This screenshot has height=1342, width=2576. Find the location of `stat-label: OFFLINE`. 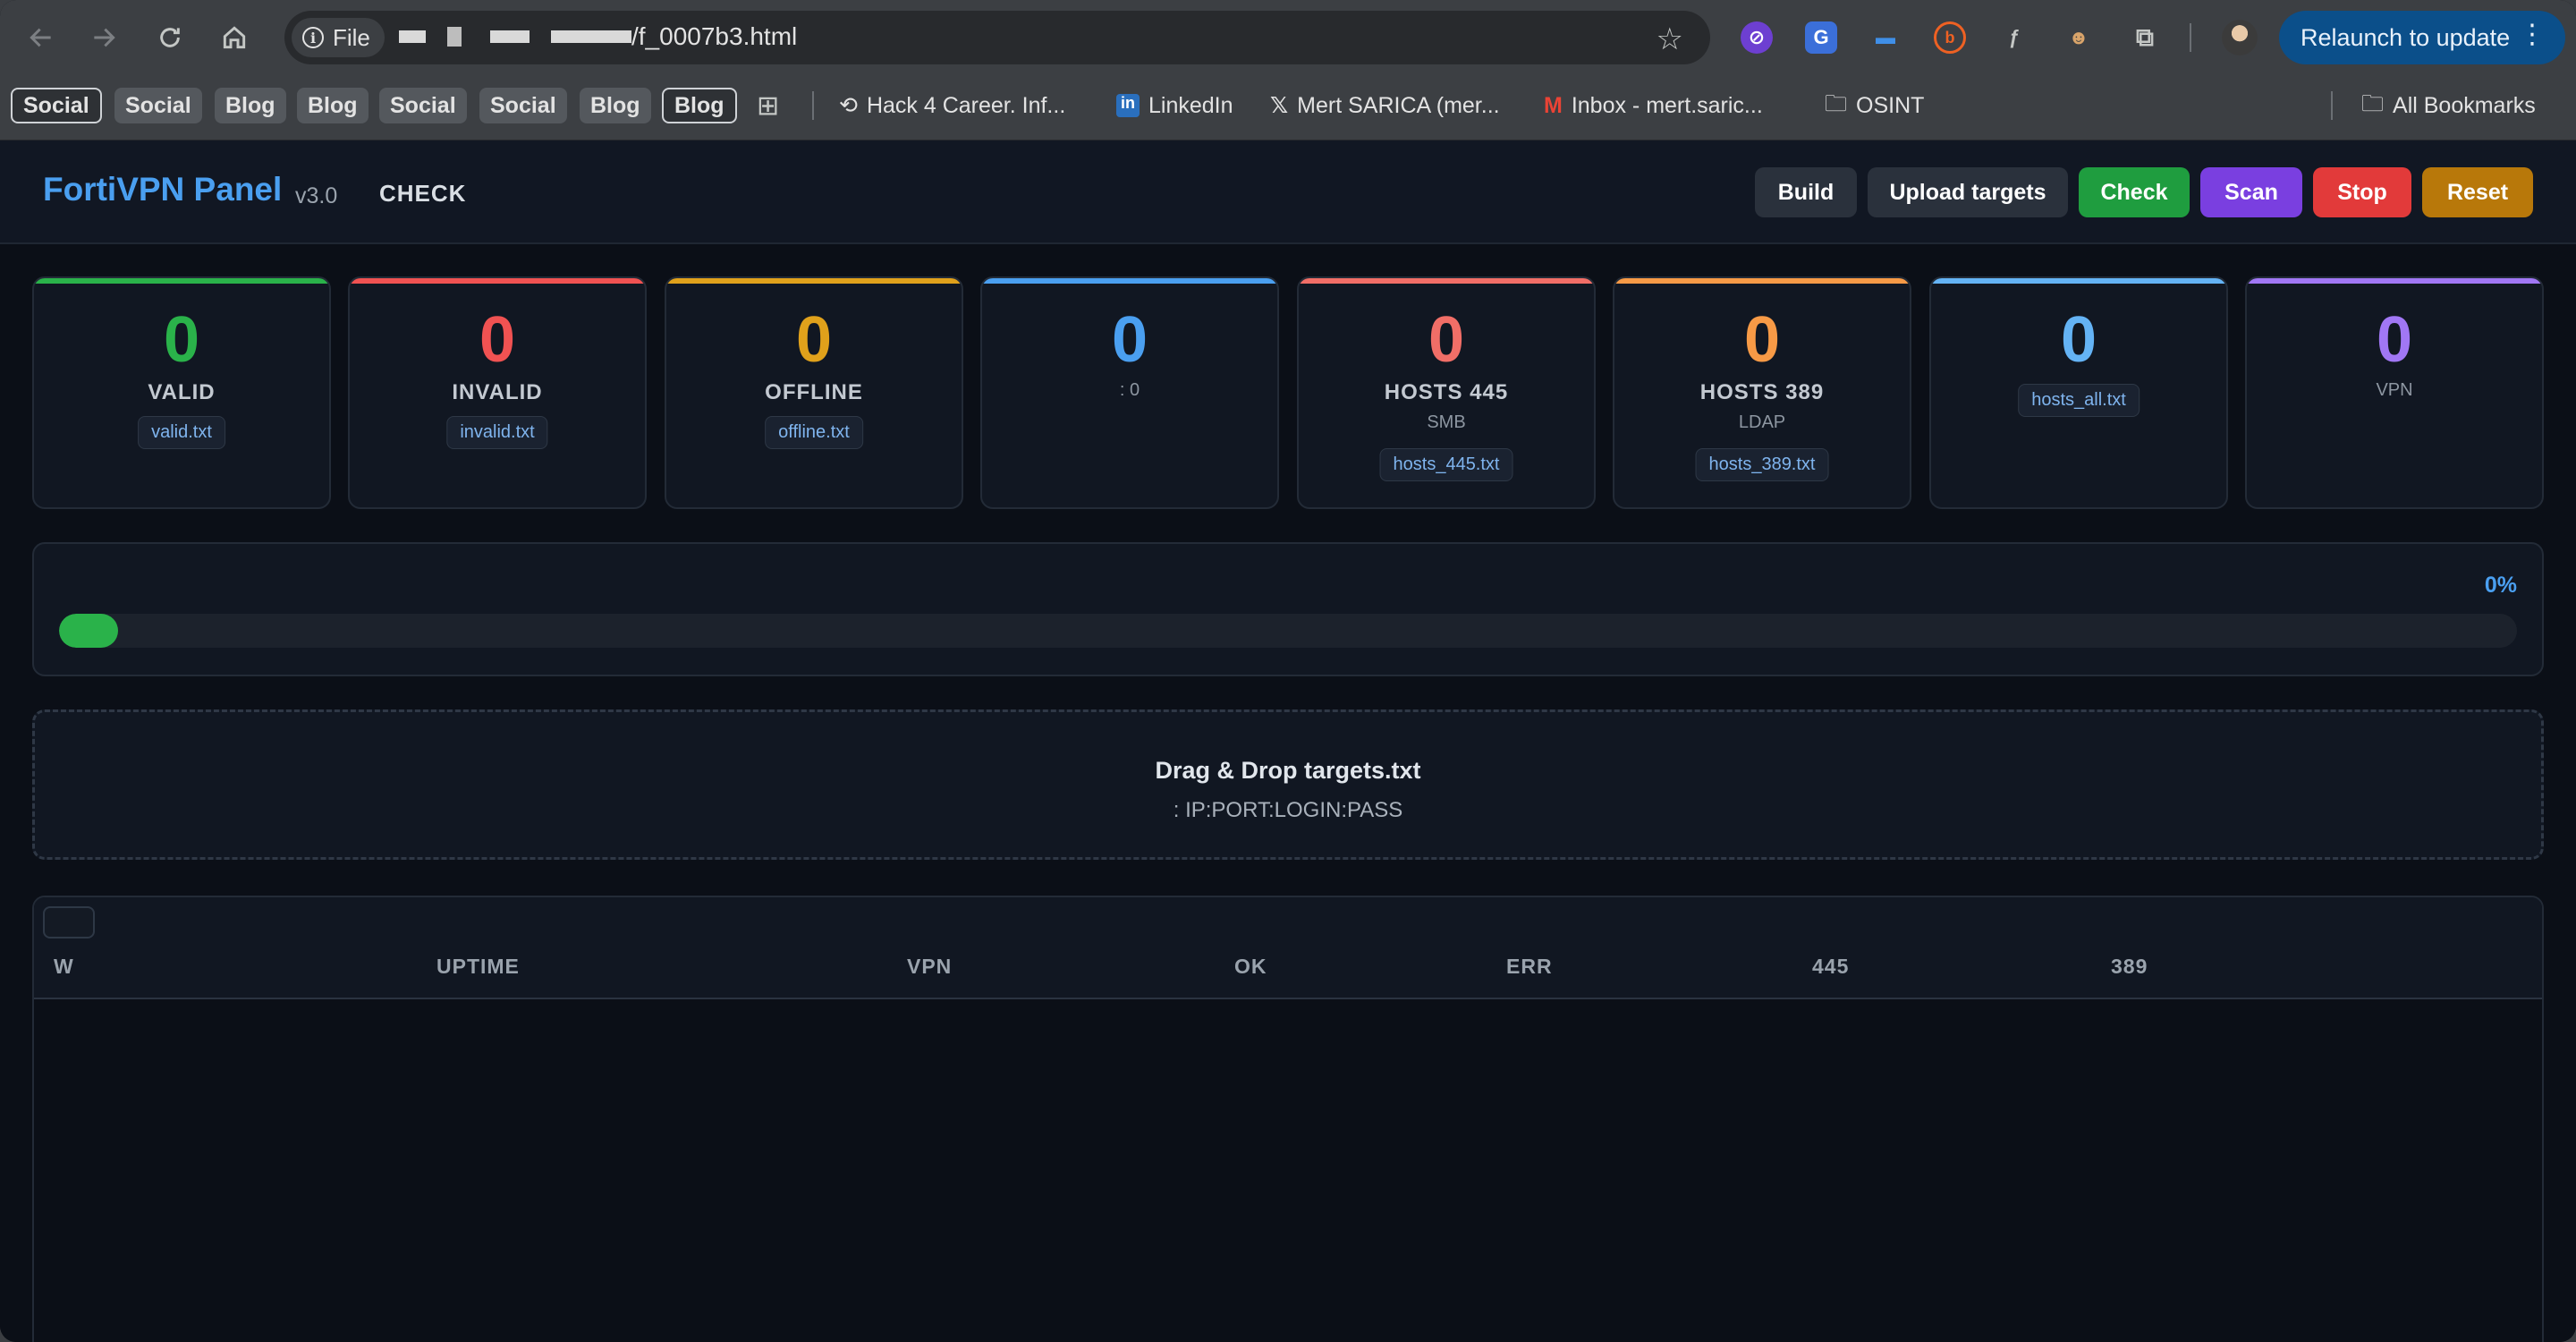

stat-label: OFFLINE is located at coordinates (814, 392).